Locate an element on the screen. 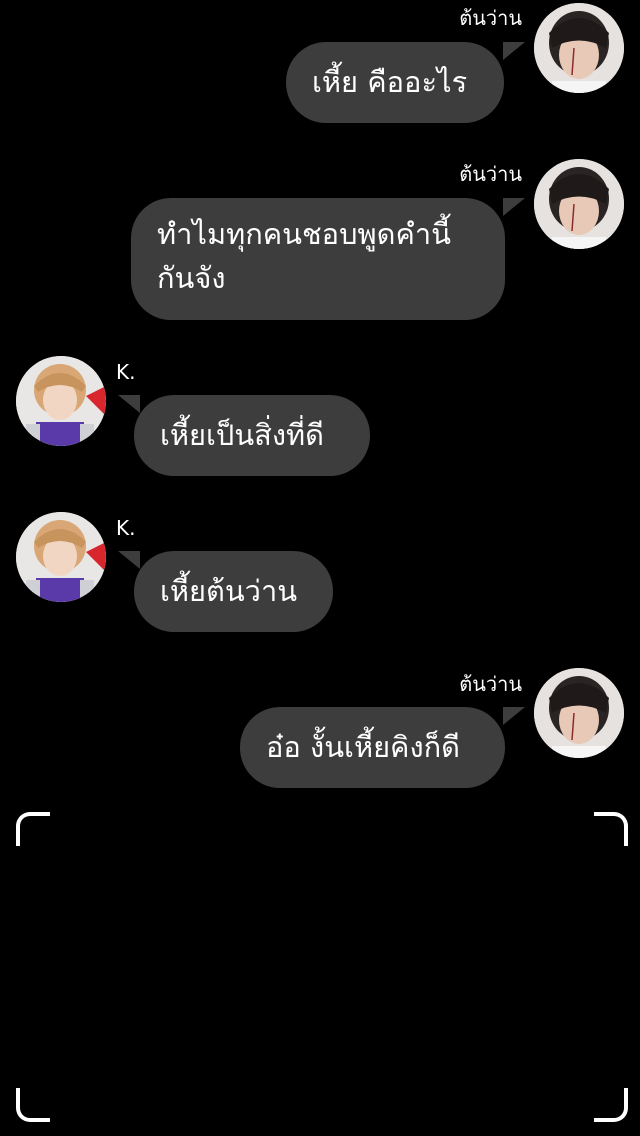 The height and width of the screenshot is (1136, 640). message-bubble: อ๋อ งั้นเหี้ยคิงก็ดี is located at coordinates (372, 747).